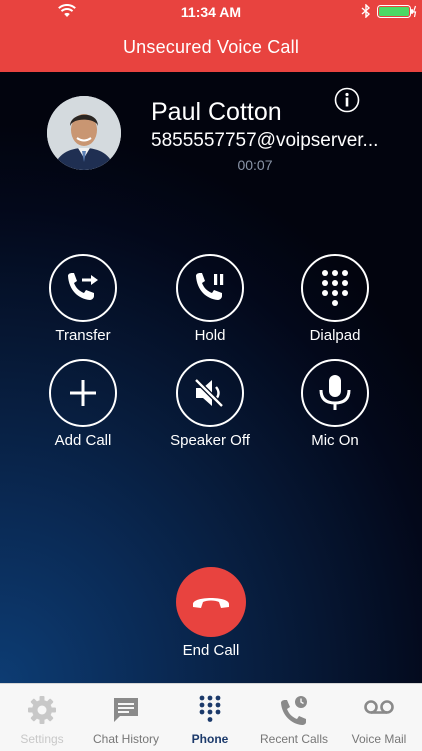  I want to click on tab-recent-calls-label: Recent Calls, so click(294, 739).